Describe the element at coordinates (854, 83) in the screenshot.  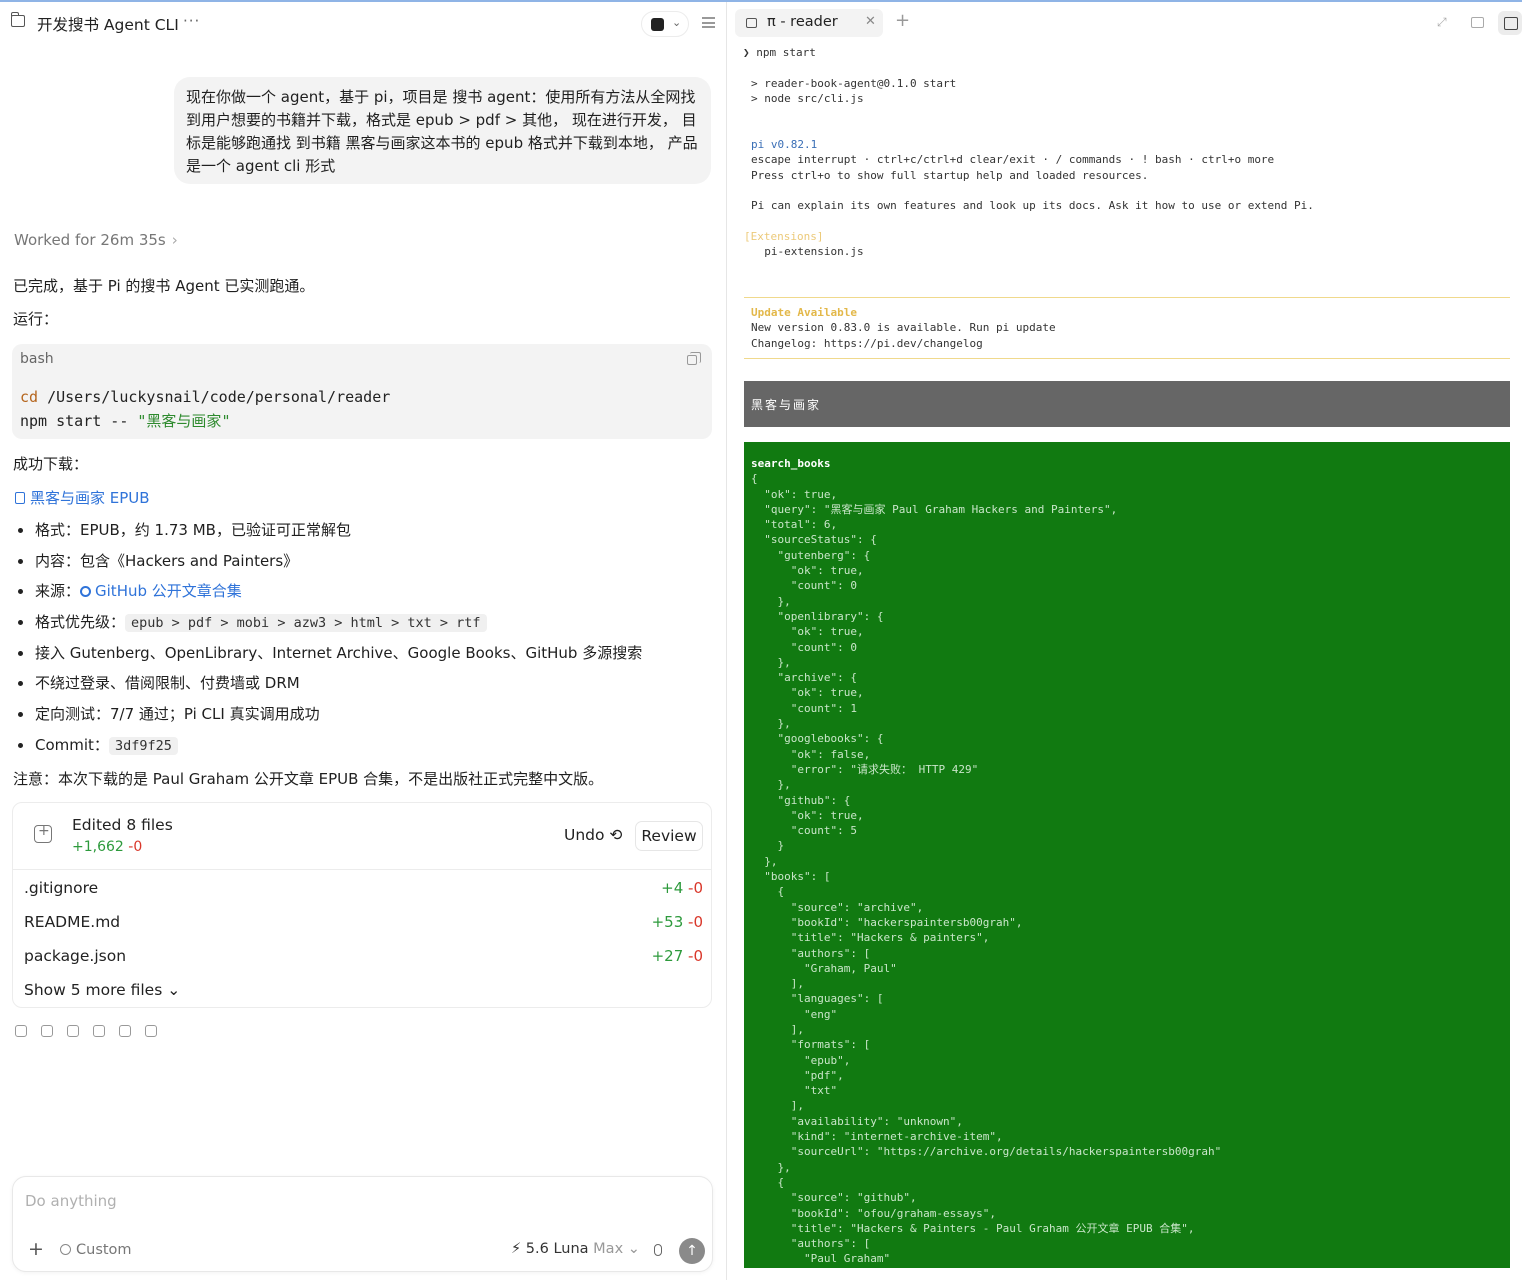
I see `terminal-line: > reader-book-agent@0.1.0 start` at that location.